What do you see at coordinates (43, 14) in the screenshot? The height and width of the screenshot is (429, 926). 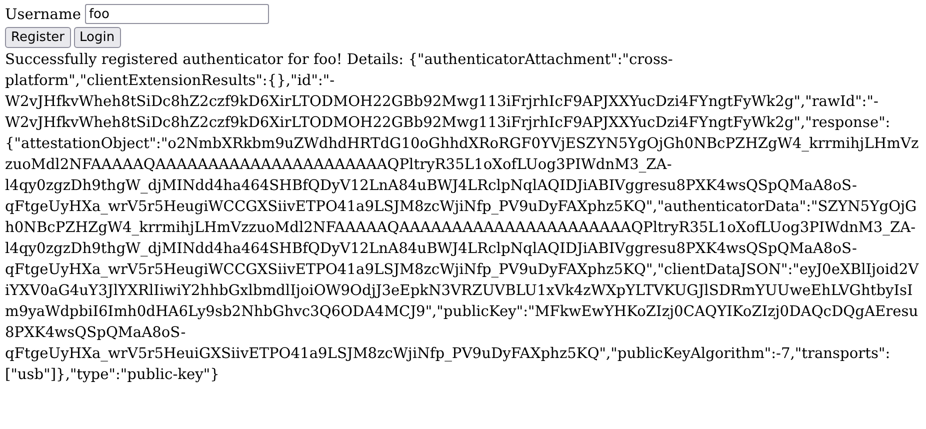 I see `username-label: Username` at bounding box center [43, 14].